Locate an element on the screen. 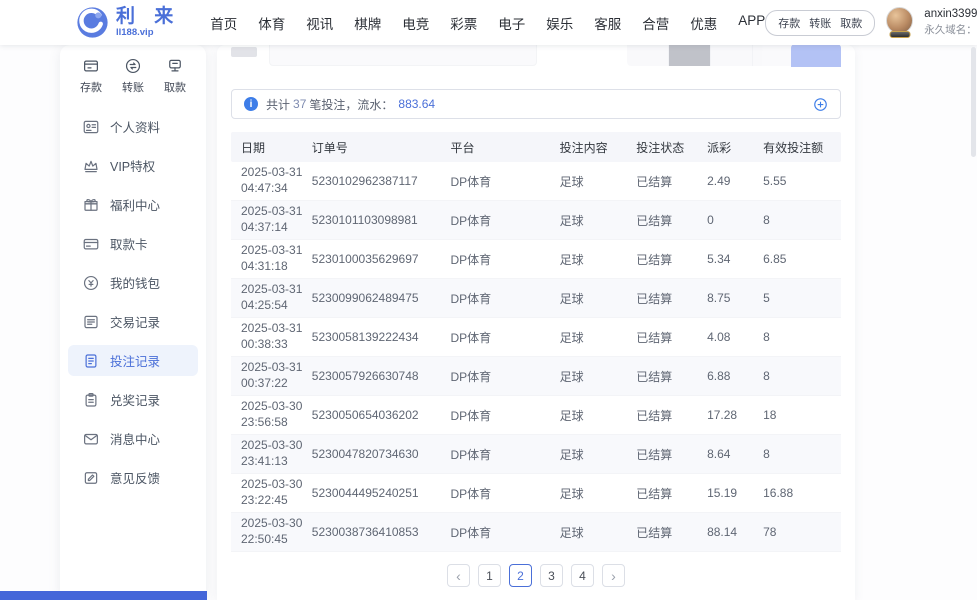 The height and width of the screenshot is (600, 977). quick-action-deposit: 存款 is located at coordinates (91, 76).